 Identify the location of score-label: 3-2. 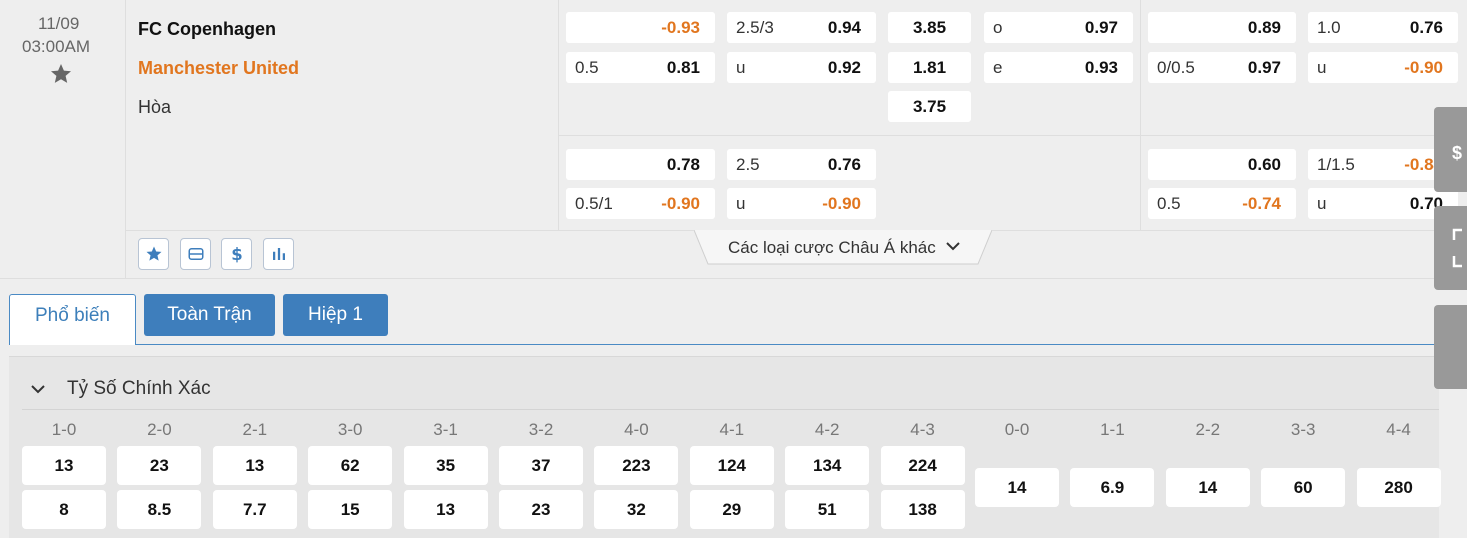
(541, 429).